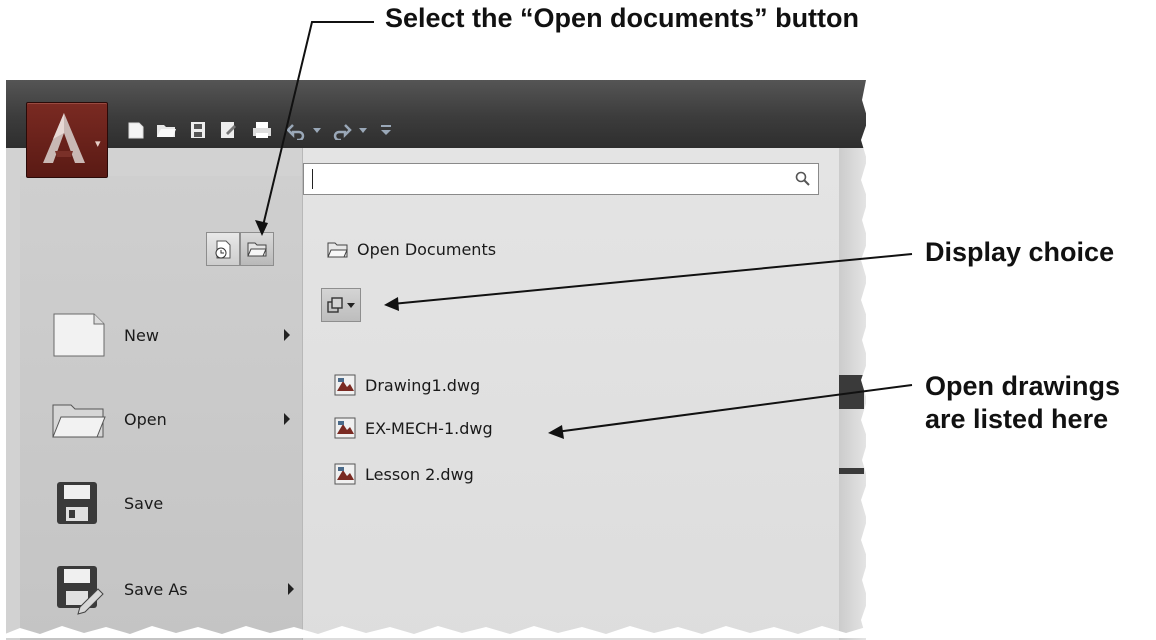  I want to click on callout-open-drawings: Open drawings are listed here, so click(1022, 403).